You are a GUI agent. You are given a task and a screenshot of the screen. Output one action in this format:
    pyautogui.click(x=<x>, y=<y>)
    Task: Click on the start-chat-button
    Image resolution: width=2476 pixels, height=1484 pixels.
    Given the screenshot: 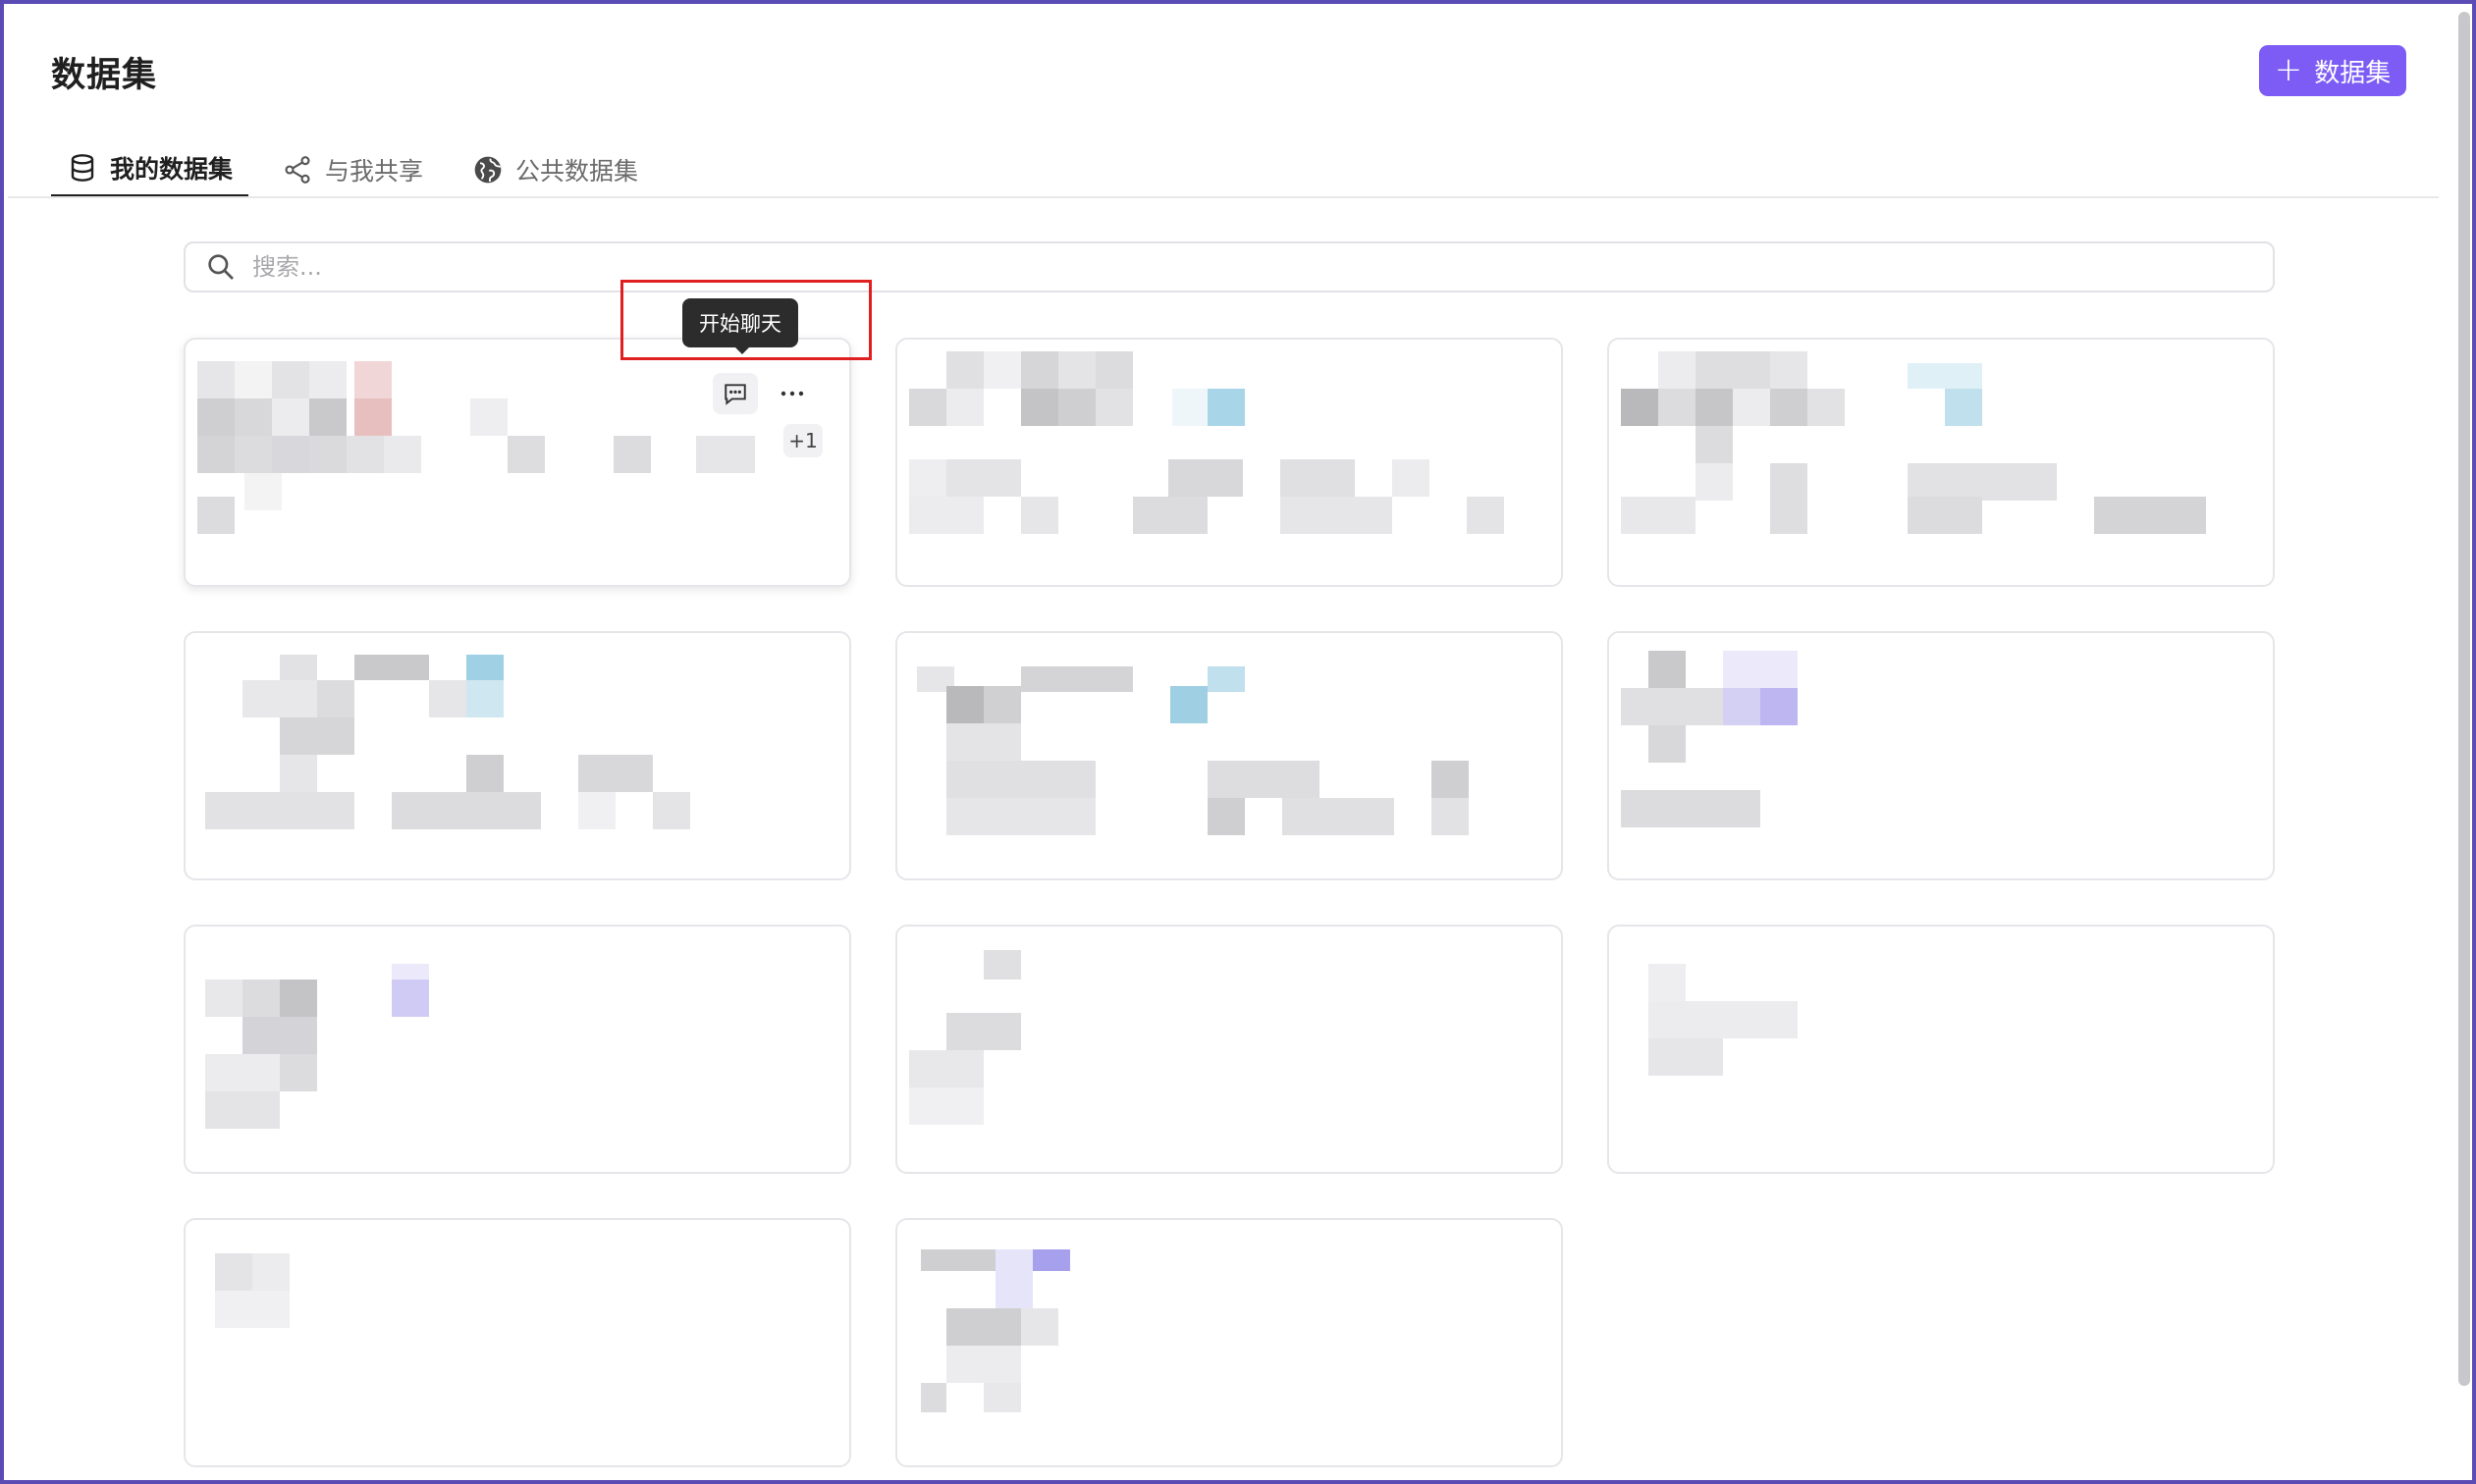 What is the action you would take?
    pyautogui.click(x=735, y=393)
    